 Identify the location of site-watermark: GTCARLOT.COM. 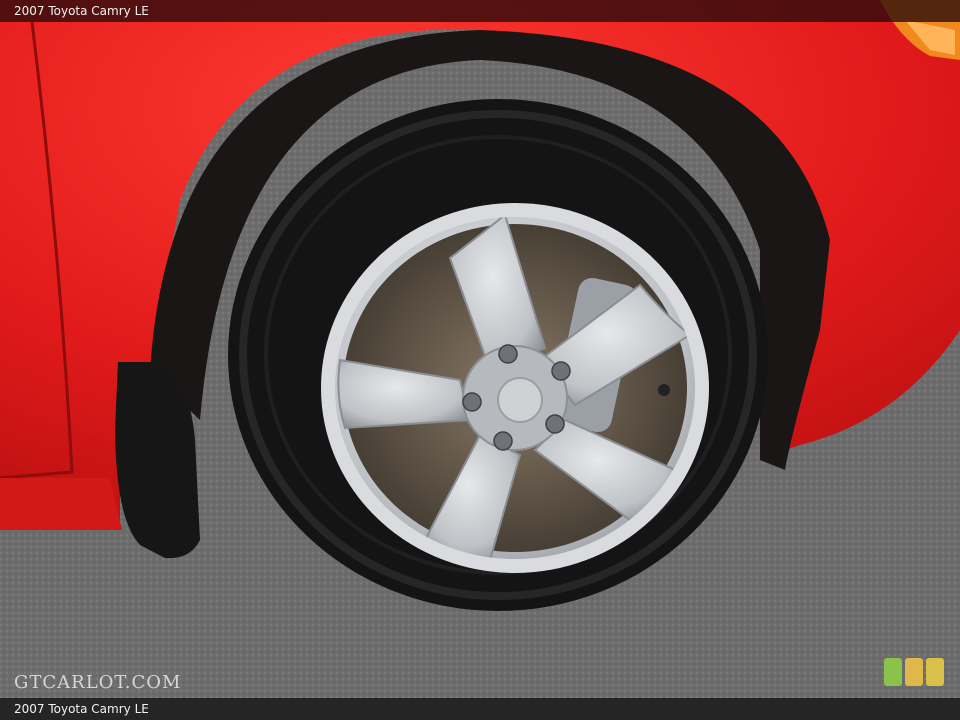
(98, 682).